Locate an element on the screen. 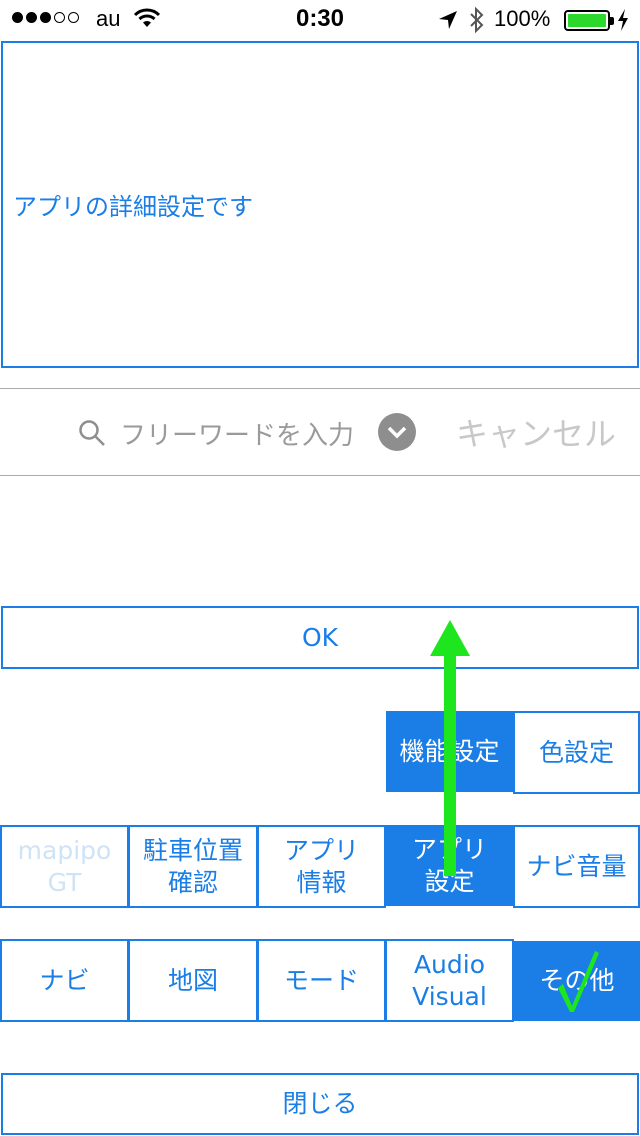  other-label: その他 is located at coordinates (577, 980).